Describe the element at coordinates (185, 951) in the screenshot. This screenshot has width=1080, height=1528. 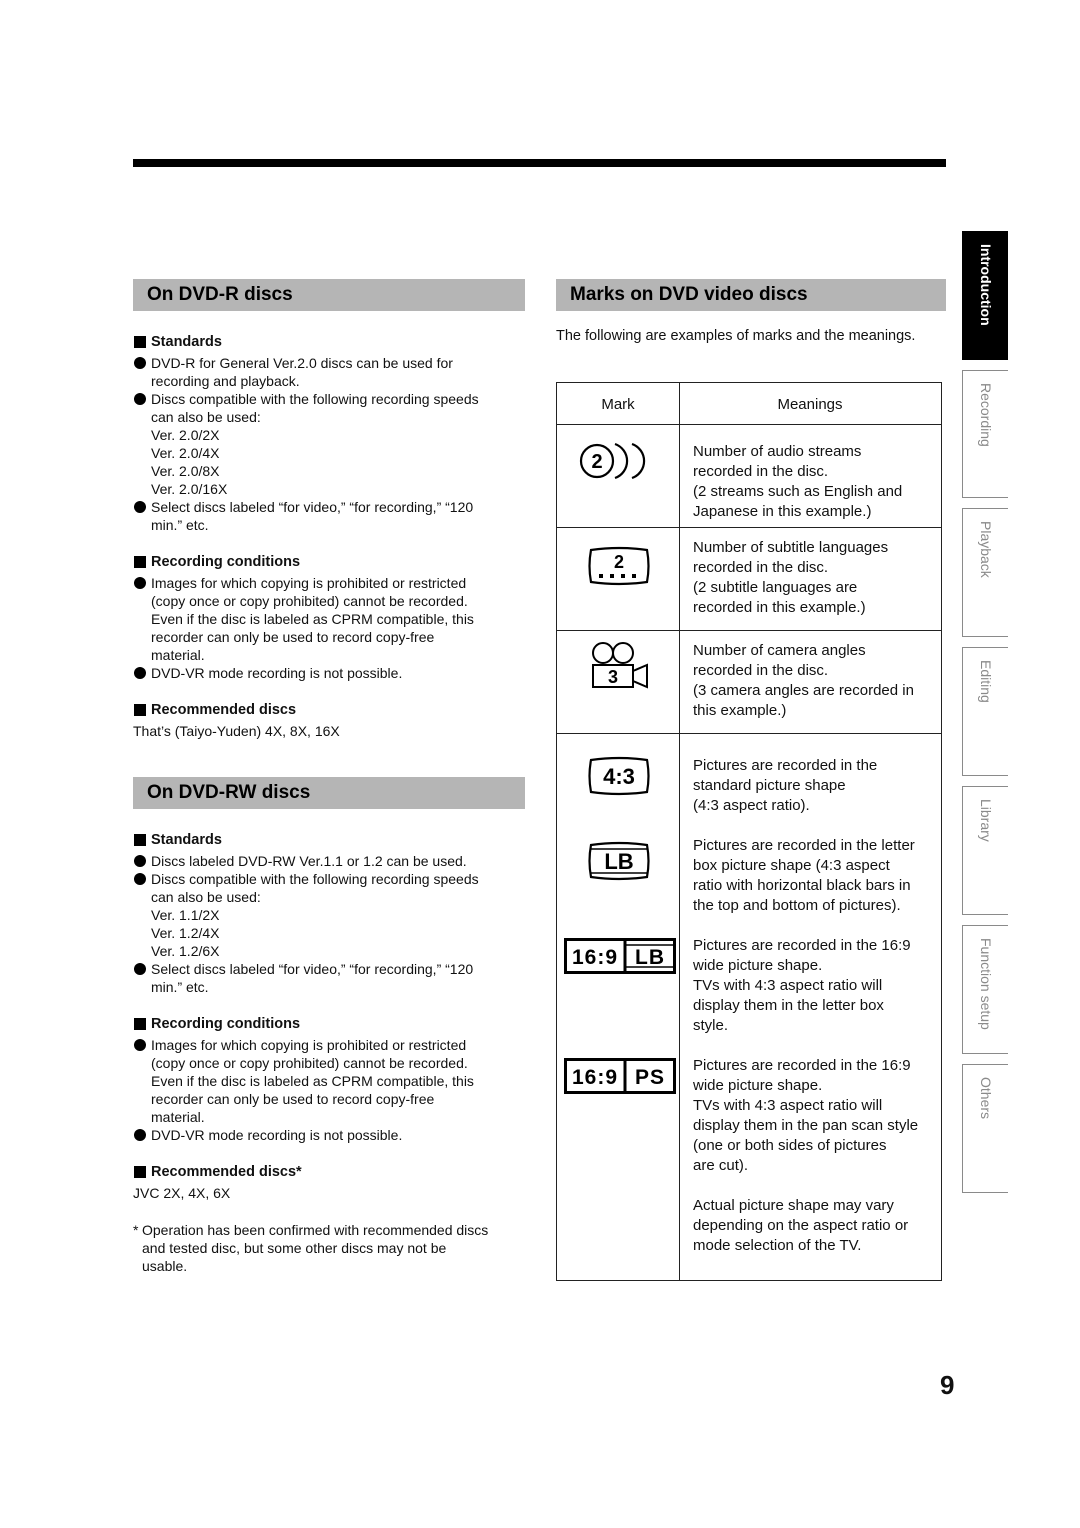
I see `version-item: Ver. 1.2/6X` at that location.